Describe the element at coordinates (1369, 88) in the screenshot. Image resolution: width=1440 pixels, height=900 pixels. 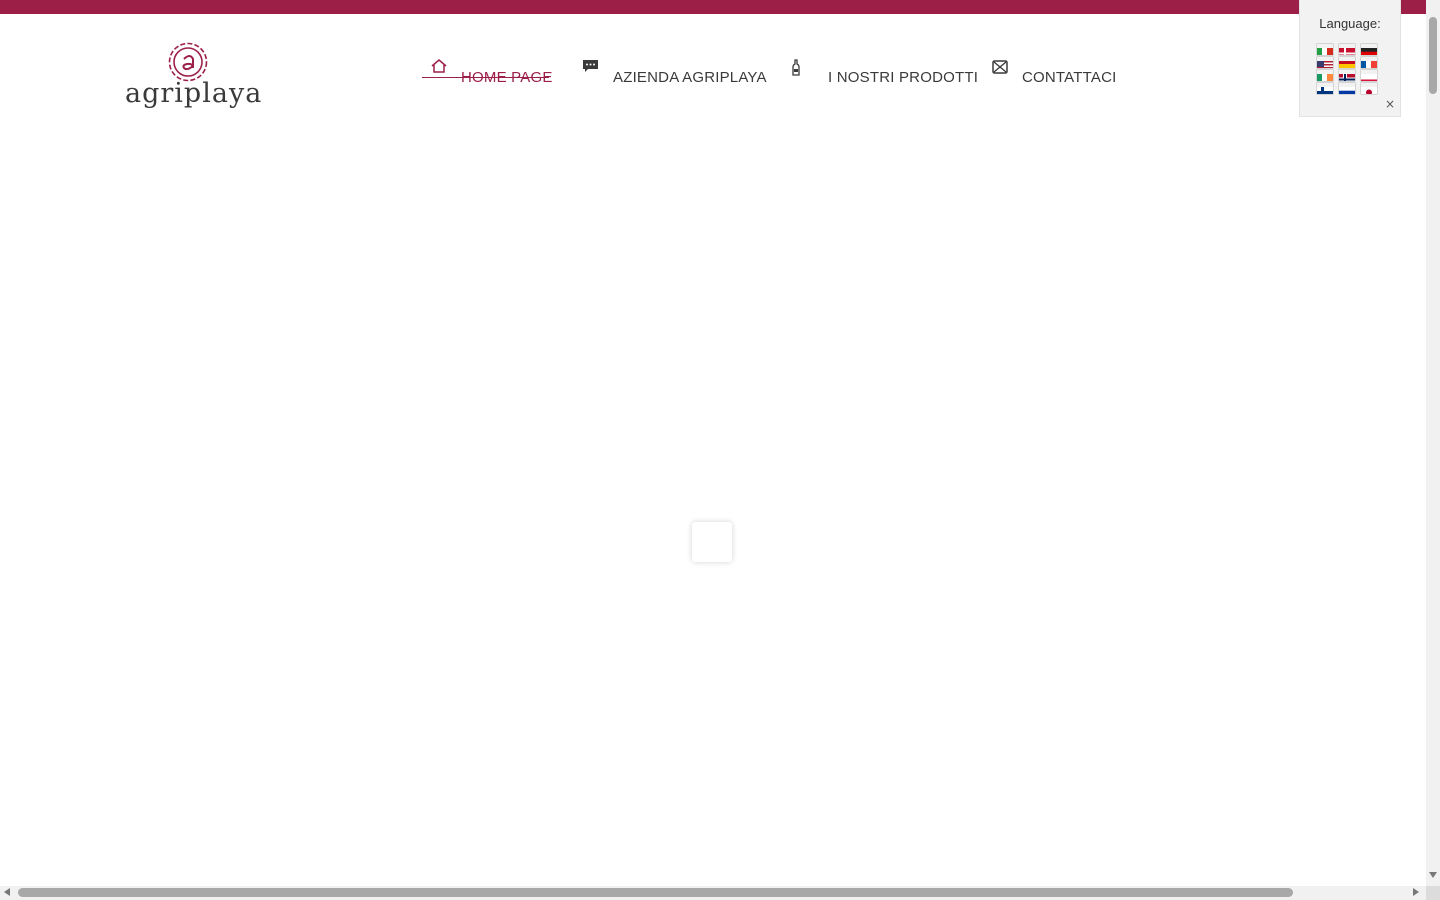
I see `flag-japan-icon` at that location.